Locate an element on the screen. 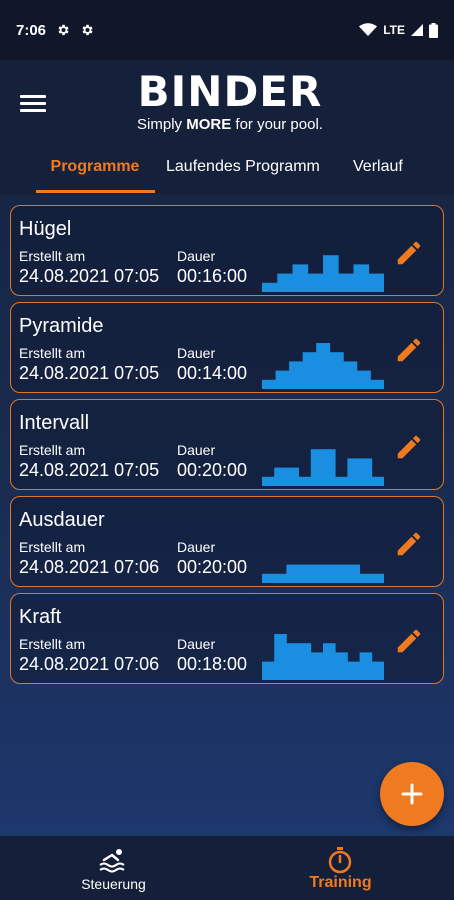 This screenshot has width=454, height=900. brand-logo: BINDER Simply MORE for your pool. is located at coordinates (230, 100).